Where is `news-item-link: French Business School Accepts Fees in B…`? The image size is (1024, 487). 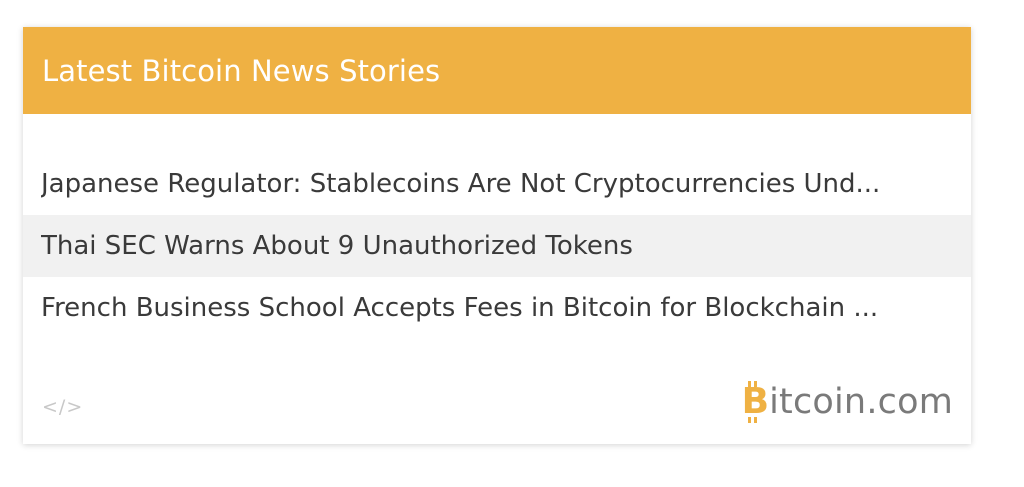
news-item-link: French Business School Accepts Fees in B… is located at coordinates (497, 308).